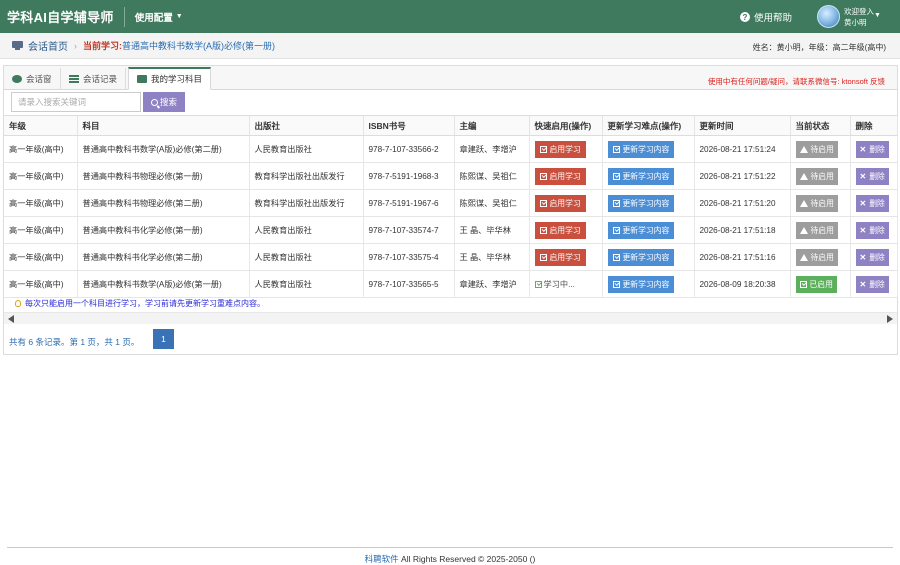 Image resolution: width=900 pixels, height=565 pixels. I want to click on list-icon, so click(74, 79).